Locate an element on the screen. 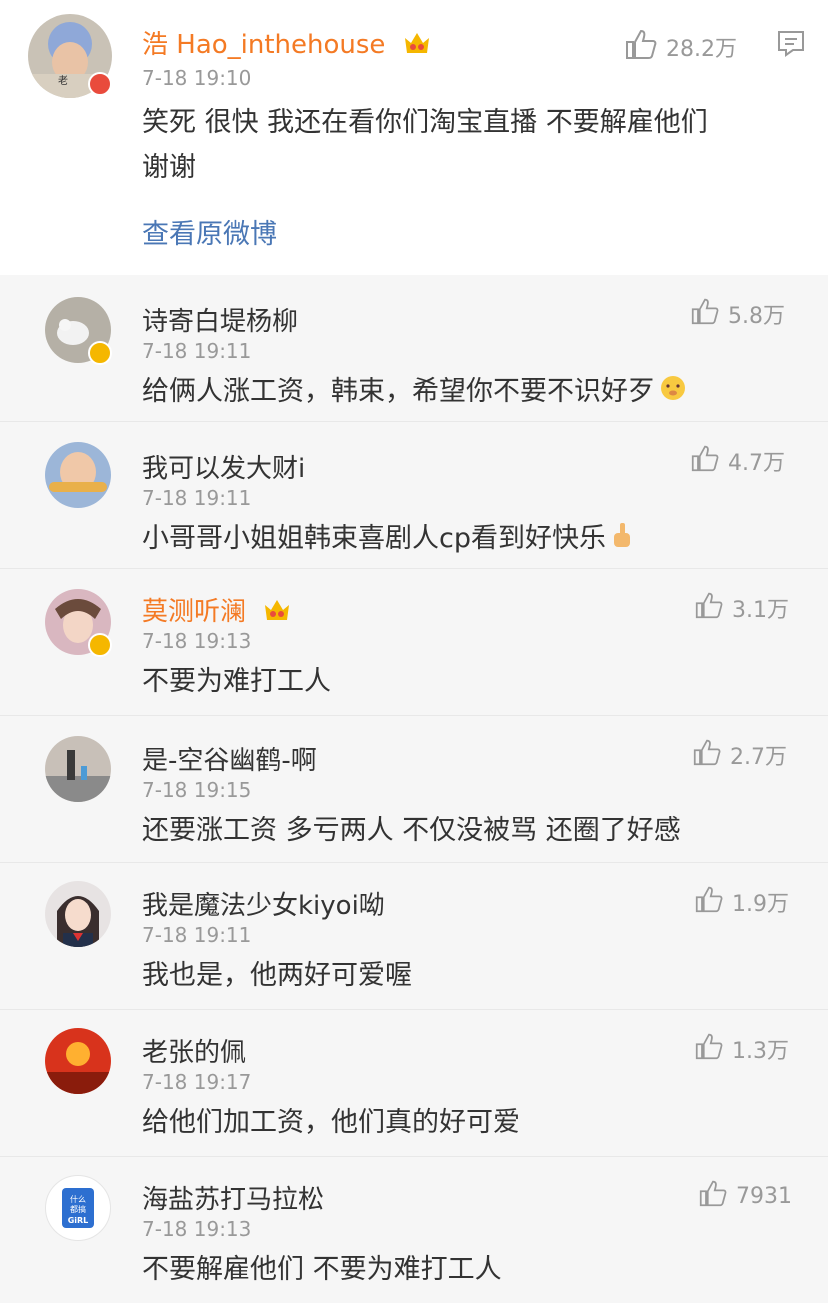 Image resolution: width=828 pixels, height=1303 pixels. comment-like-count: 1.9万 is located at coordinates (760, 904).